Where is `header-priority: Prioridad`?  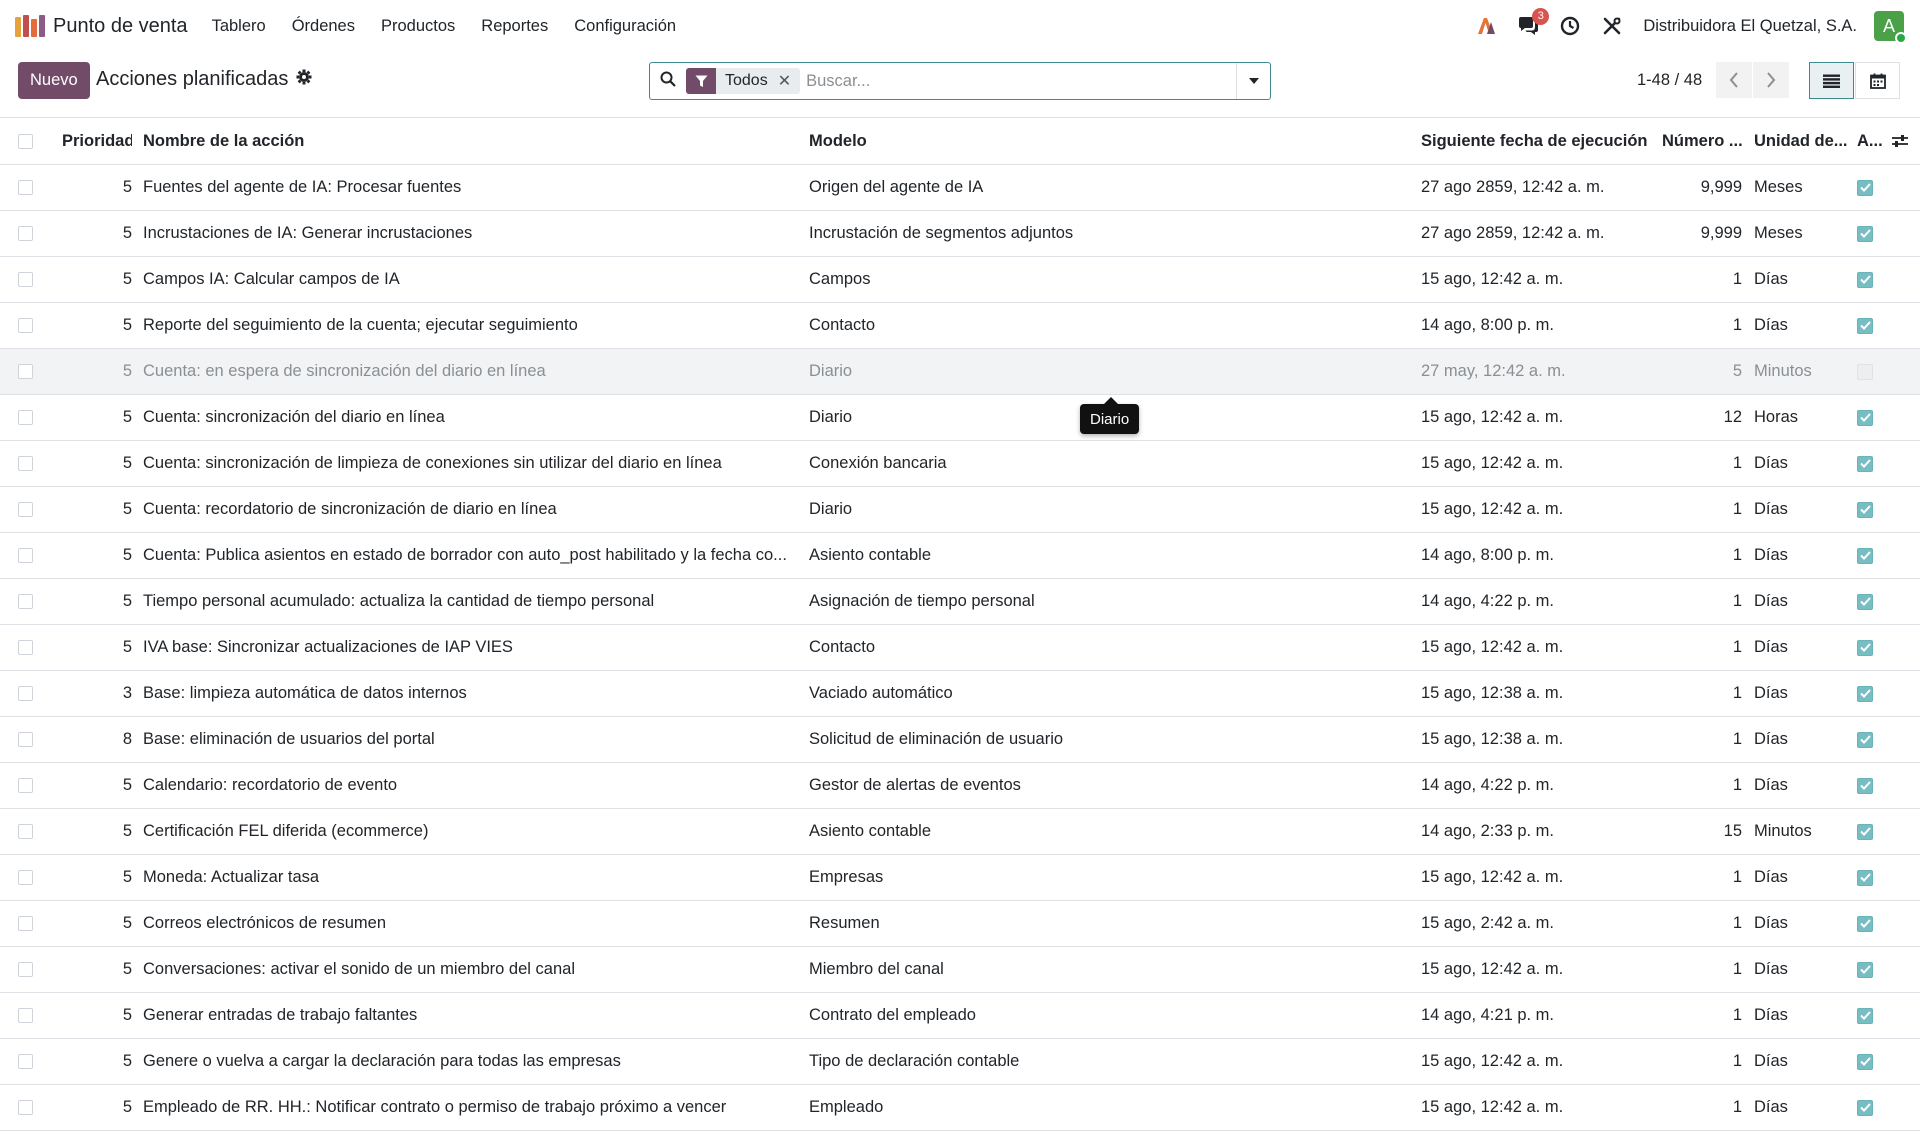
header-priority: Prioridad is located at coordinates (97, 141).